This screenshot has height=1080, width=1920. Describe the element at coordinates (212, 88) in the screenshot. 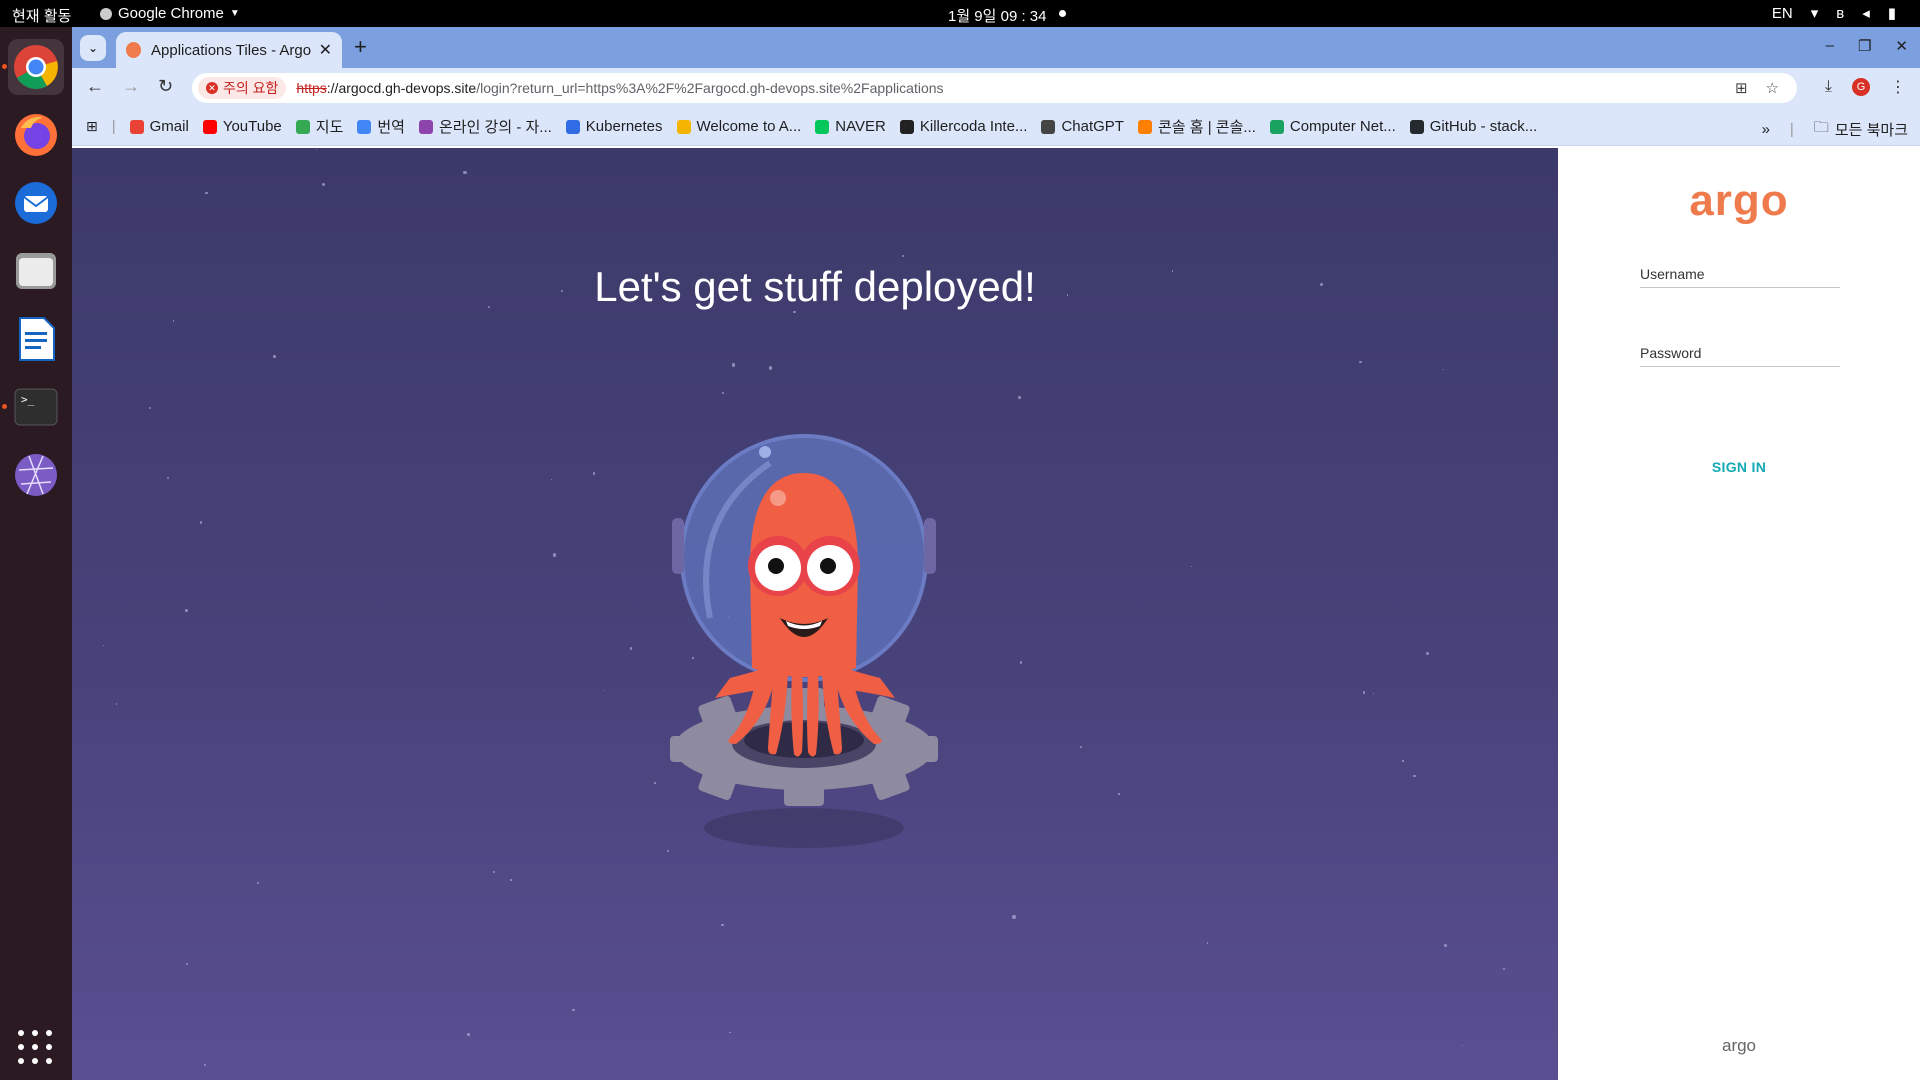

I see `warning-icon: ✕` at that location.